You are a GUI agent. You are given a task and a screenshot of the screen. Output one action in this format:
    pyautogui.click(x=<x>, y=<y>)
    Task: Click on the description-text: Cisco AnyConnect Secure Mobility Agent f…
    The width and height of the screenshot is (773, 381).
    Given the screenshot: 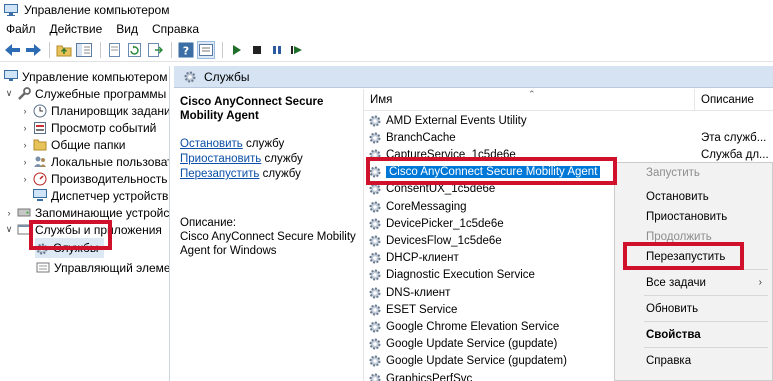 What is the action you would take?
    pyautogui.click(x=268, y=244)
    